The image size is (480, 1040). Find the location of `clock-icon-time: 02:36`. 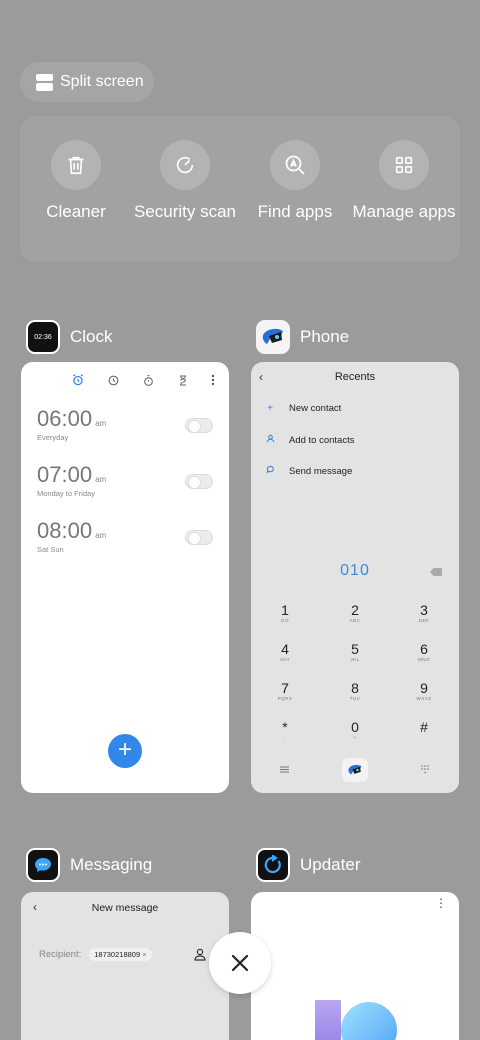

clock-icon-time: 02:36 is located at coordinates (43, 337).